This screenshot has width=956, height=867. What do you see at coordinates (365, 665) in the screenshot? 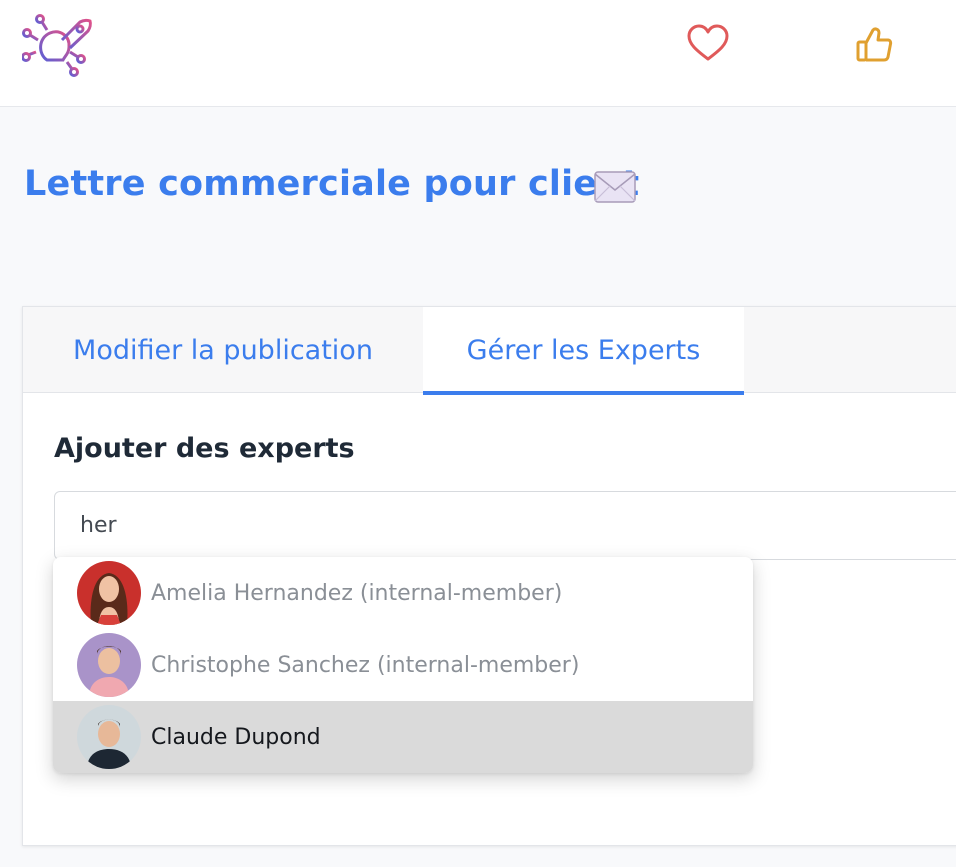
I see `suggestion-label: Christophe Sanchez (internal-member)` at bounding box center [365, 665].